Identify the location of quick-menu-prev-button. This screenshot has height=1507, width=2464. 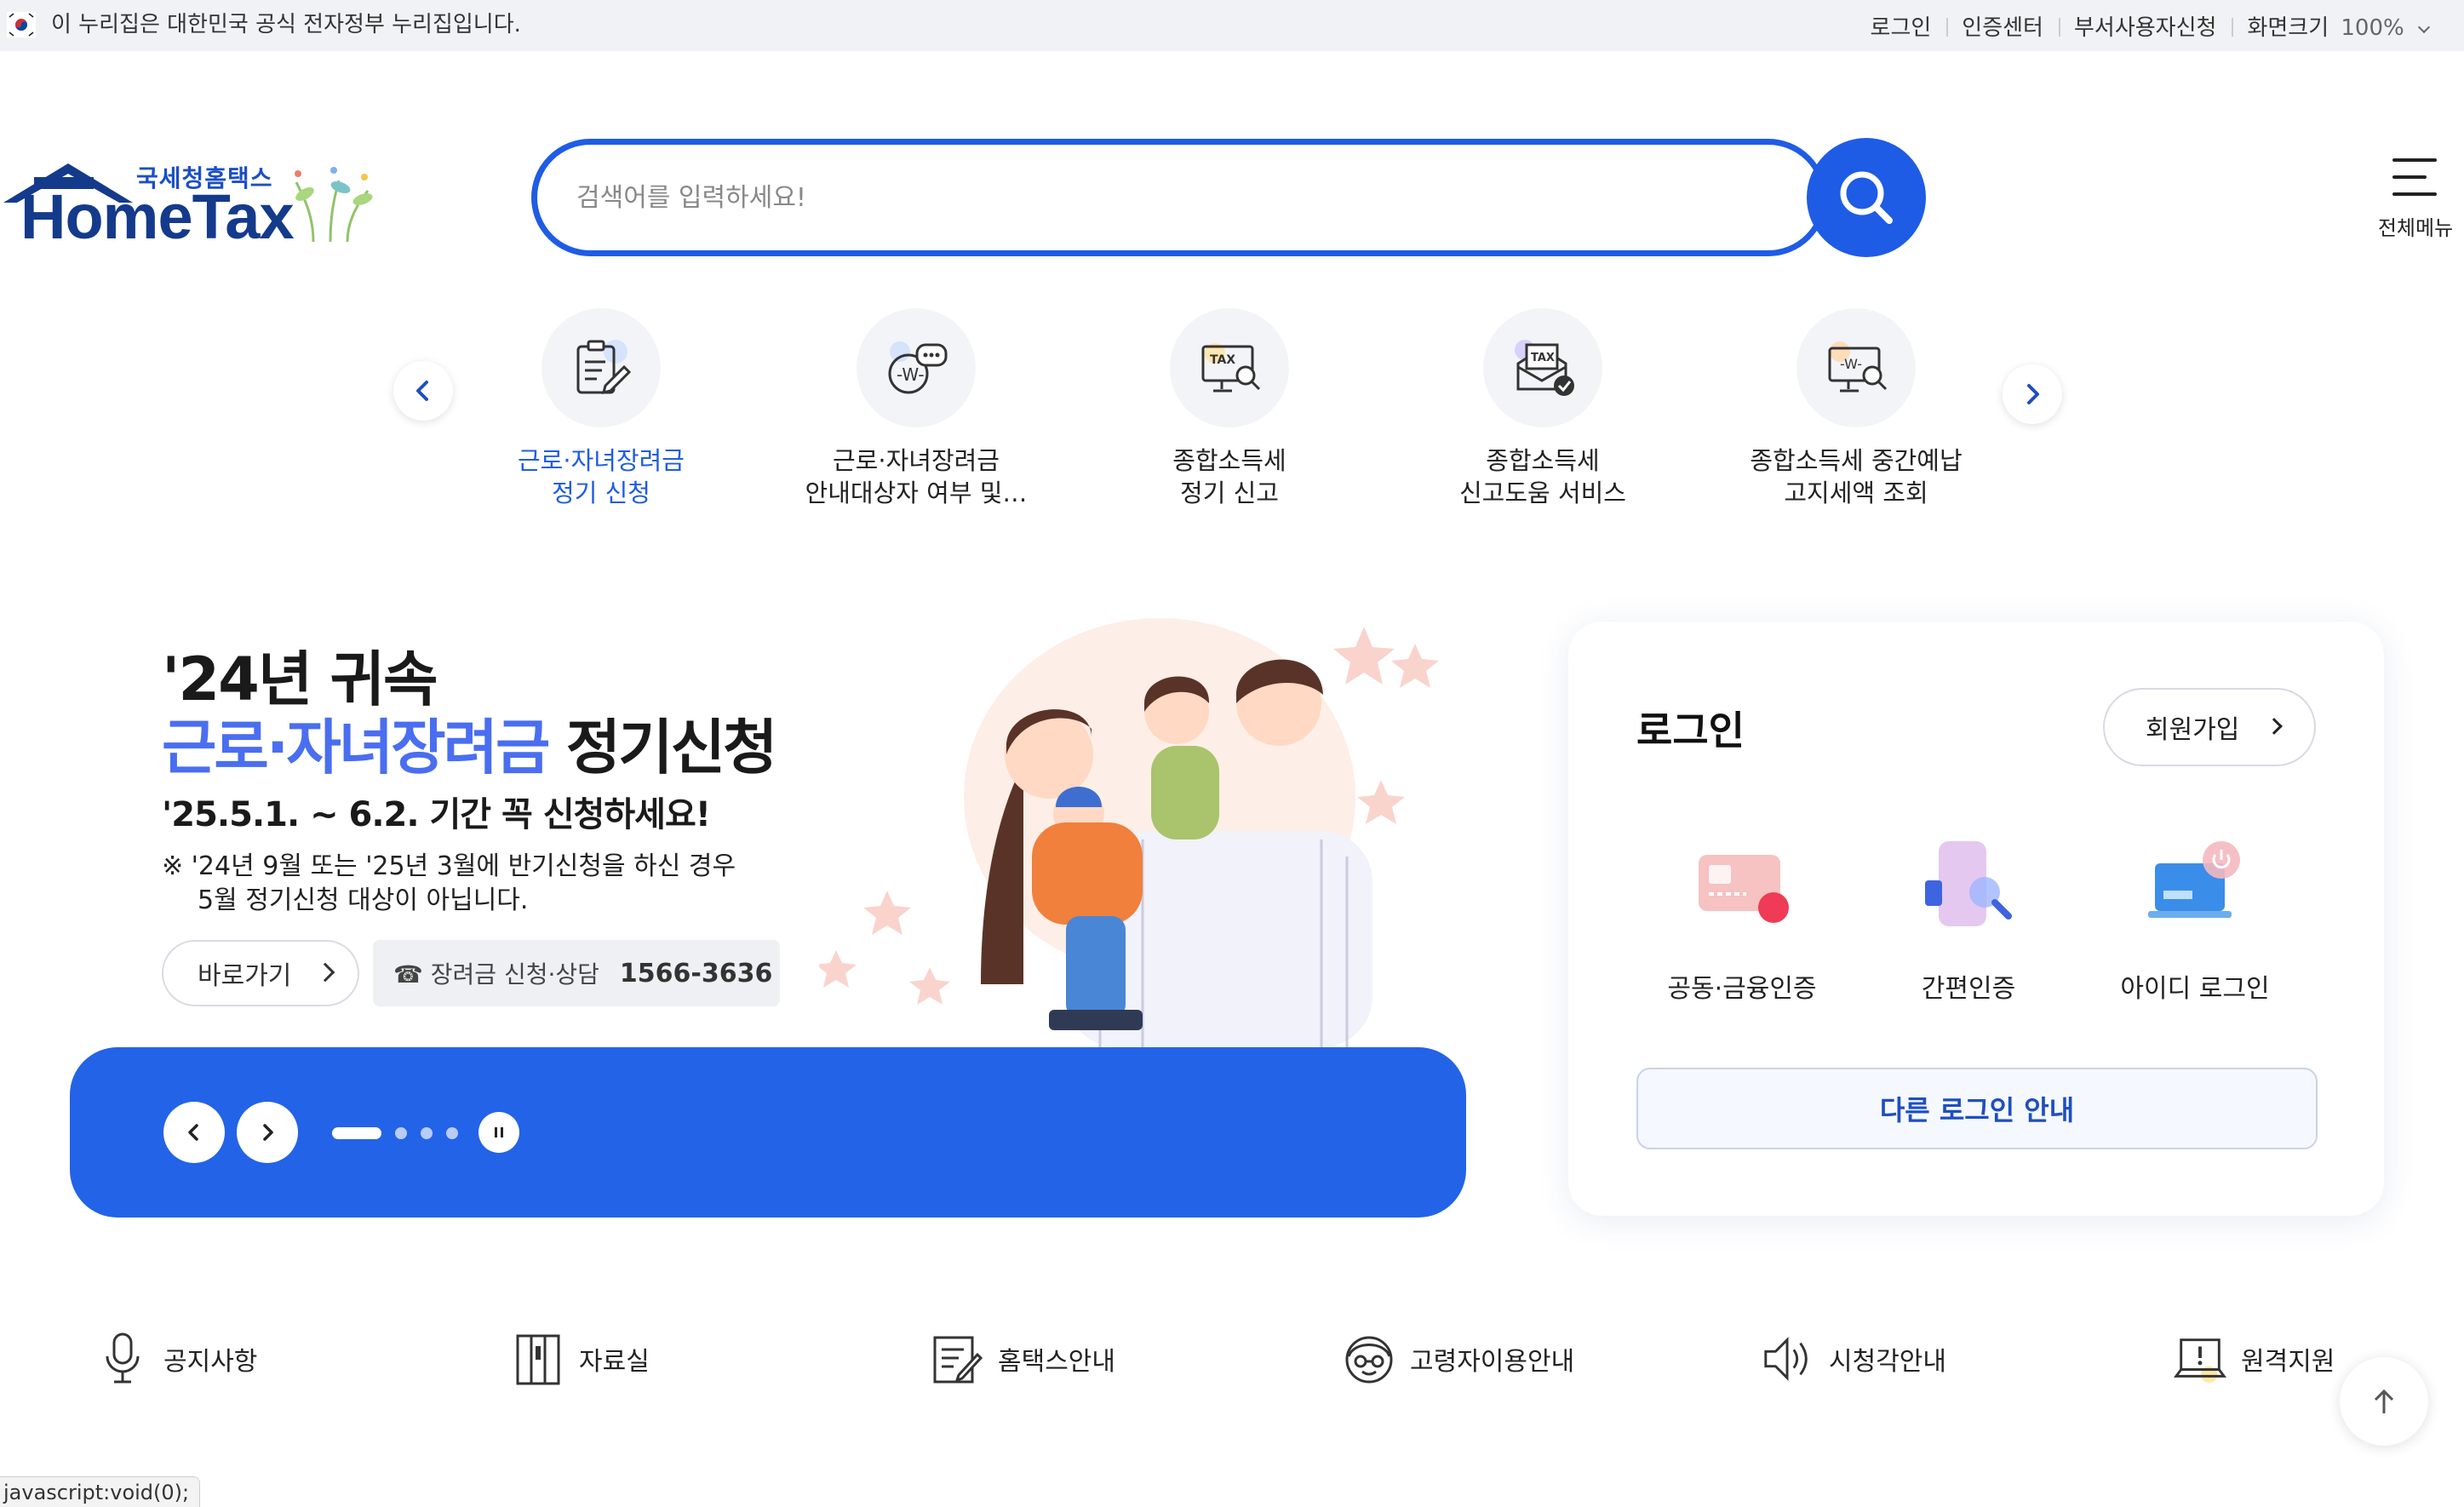
(423, 391).